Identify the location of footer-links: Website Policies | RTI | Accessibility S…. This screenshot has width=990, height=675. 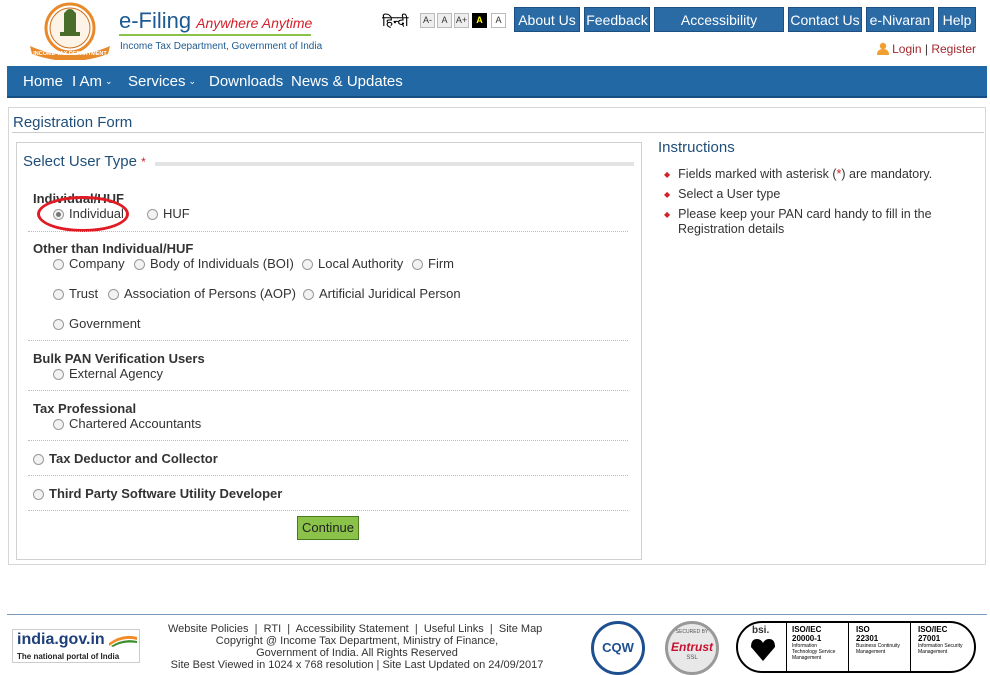
(355, 629).